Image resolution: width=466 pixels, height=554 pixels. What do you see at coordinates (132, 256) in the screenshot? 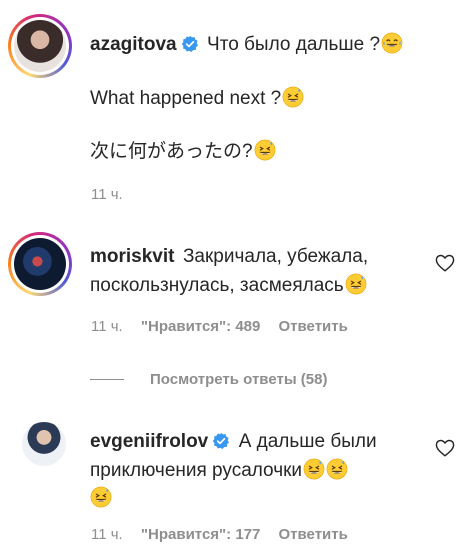
I see `comment-username: moriskvit` at bounding box center [132, 256].